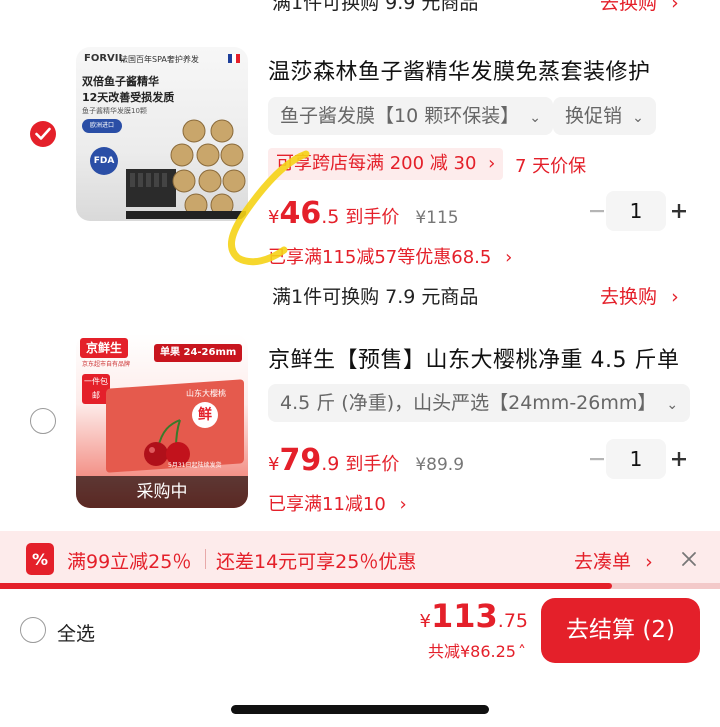  Describe the element at coordinates (375, 7) in the screenshot. I see `exchange-text: 满1件可换购 9.9 元商品` at that location.